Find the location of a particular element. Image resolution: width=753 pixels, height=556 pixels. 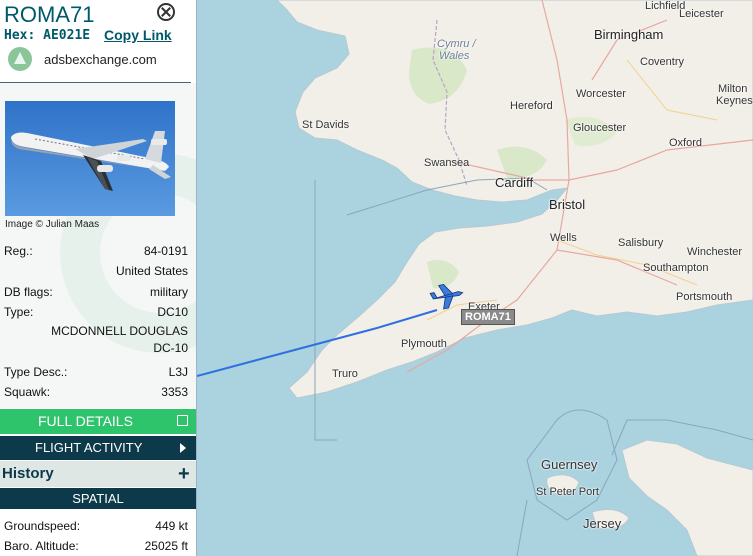

altitude-value: 25025 ft is located at coordinates (166, 546).